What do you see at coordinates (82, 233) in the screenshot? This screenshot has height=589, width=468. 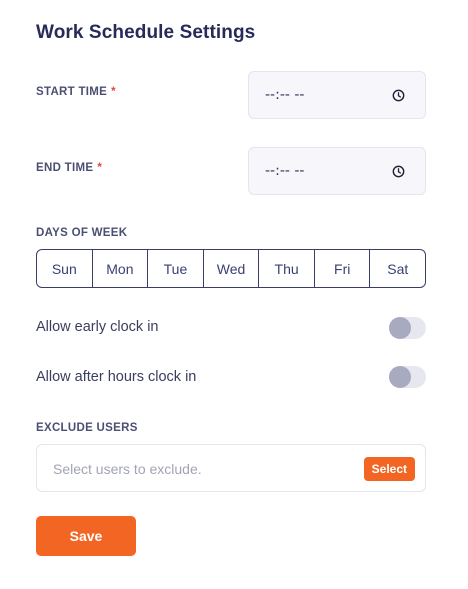 I see `days-of-week-label: DAYS OF WEEK` at bounding box center [82, 233].